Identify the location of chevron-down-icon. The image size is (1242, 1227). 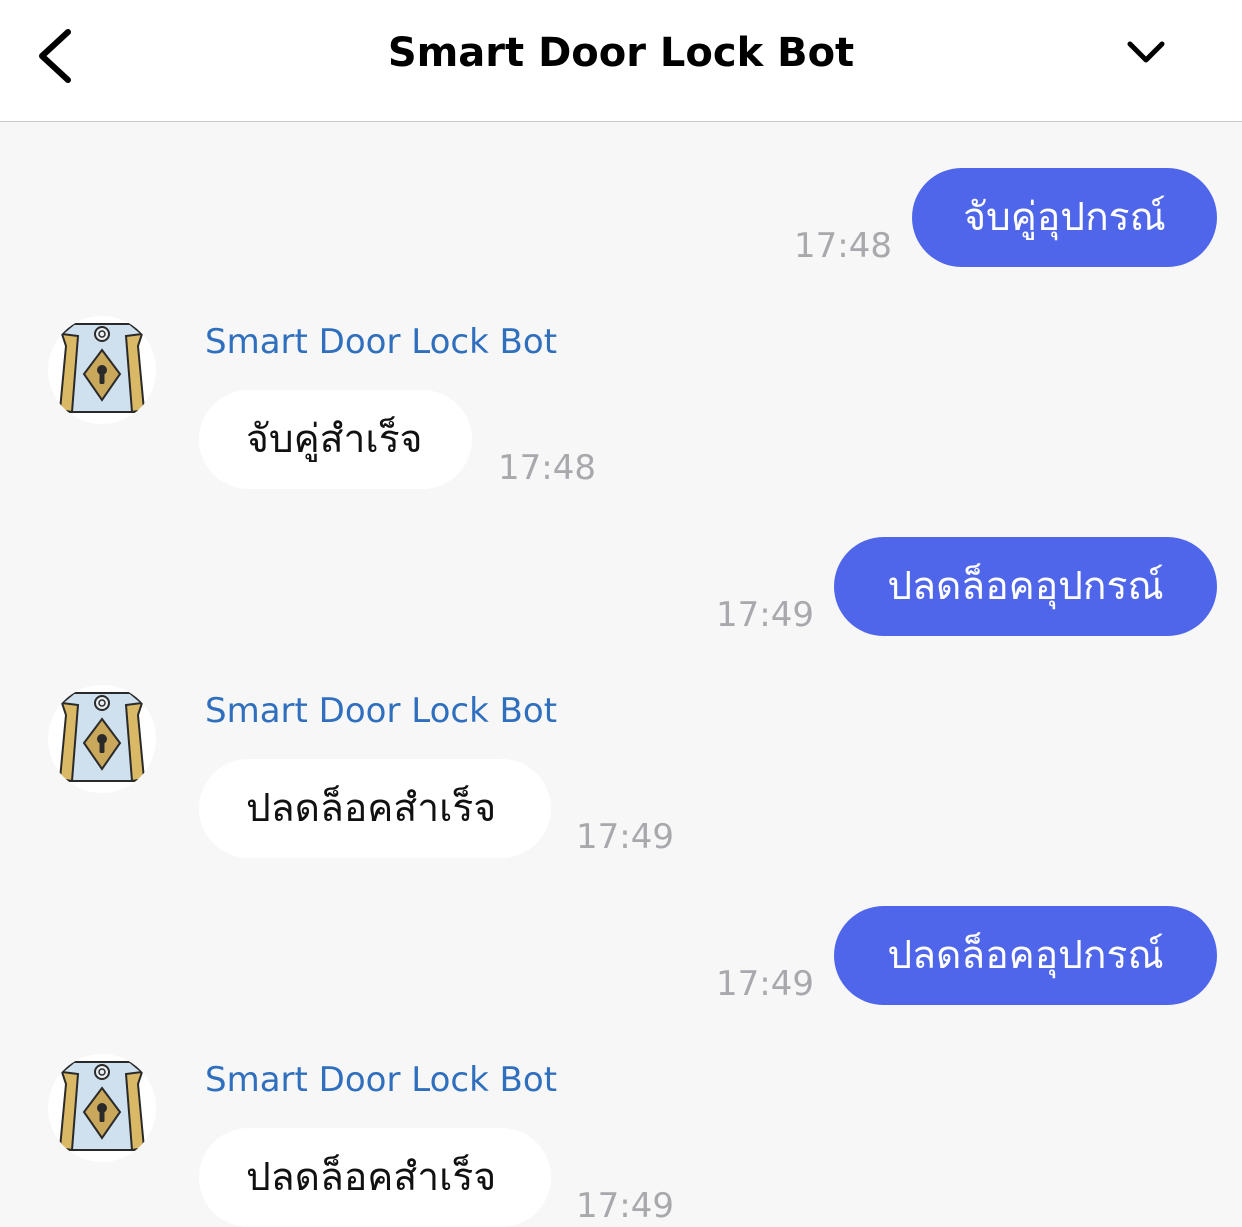
(1146, 52).